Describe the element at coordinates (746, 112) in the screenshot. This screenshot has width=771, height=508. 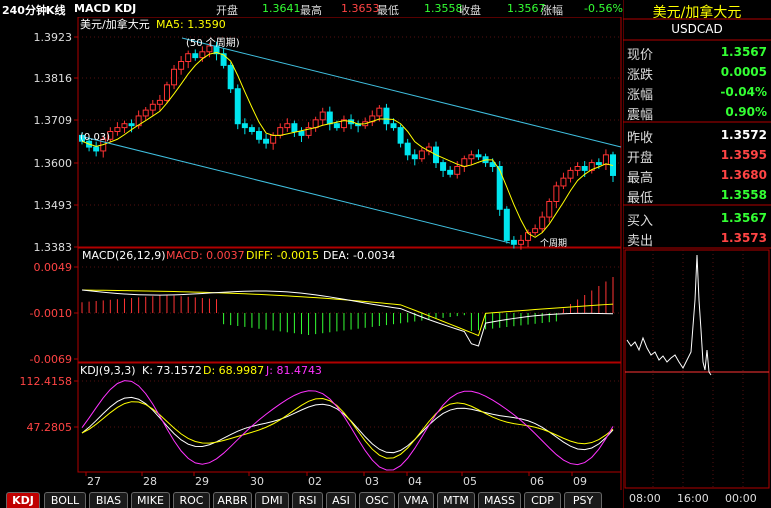
I see `quote-row-value: 0.90%` at that location.